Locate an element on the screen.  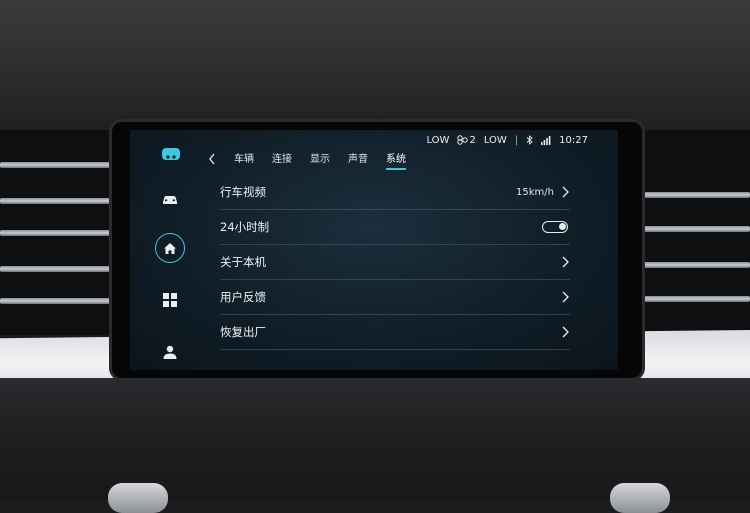
setting-about-device: 关于本机 is located at coordinates (395, 262).